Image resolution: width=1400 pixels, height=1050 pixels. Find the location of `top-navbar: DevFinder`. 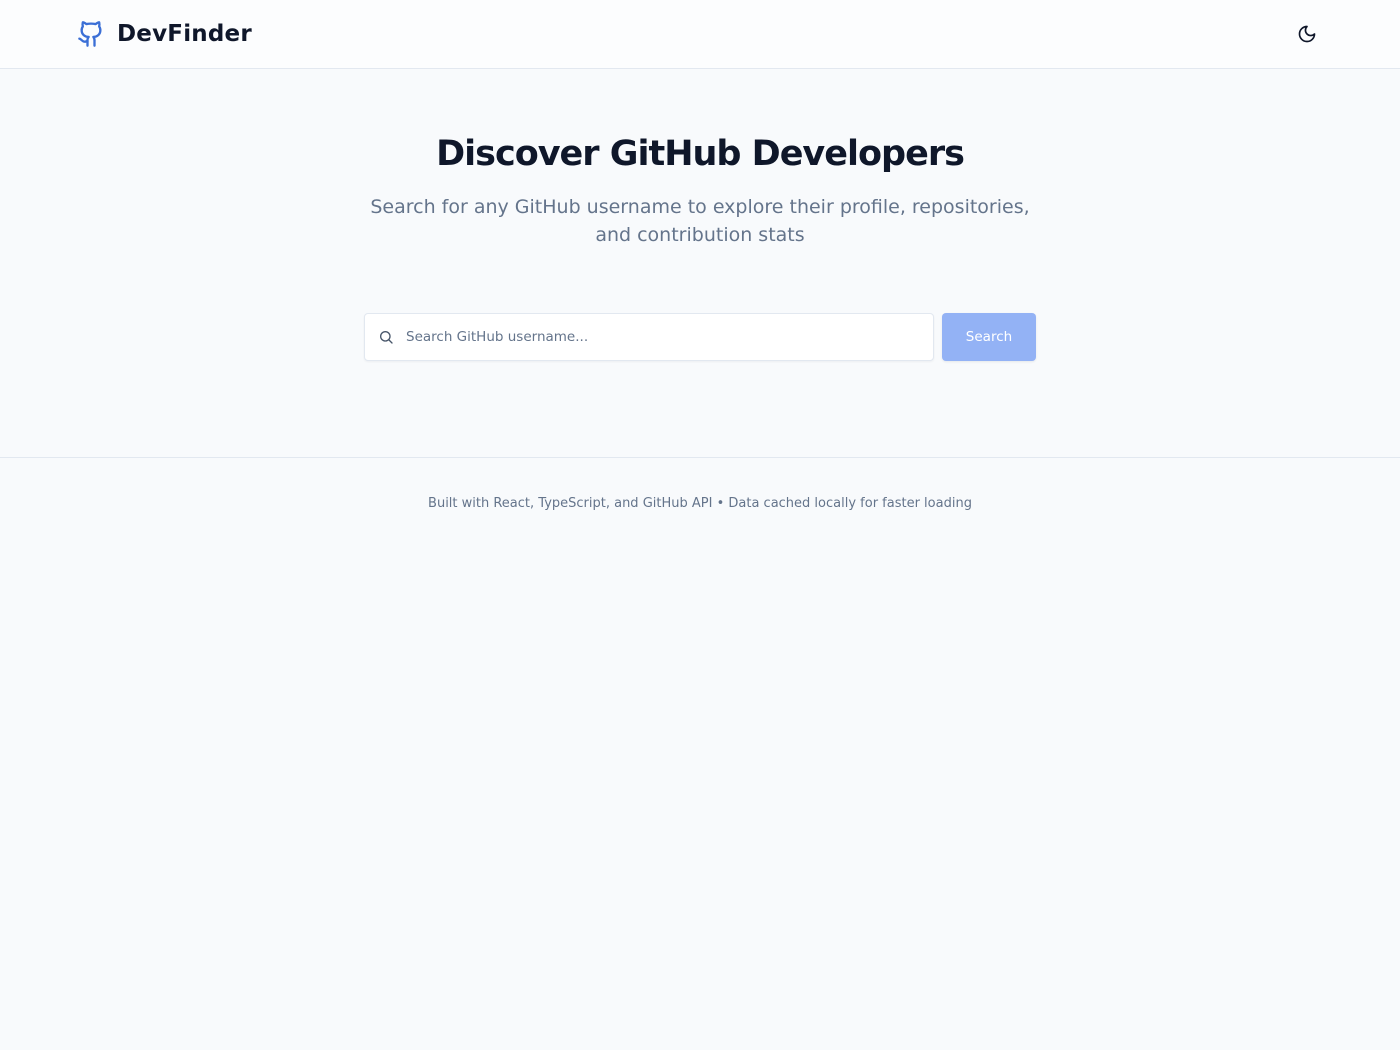

top-navbar: DevFinder is located at coordinates (700, 34).